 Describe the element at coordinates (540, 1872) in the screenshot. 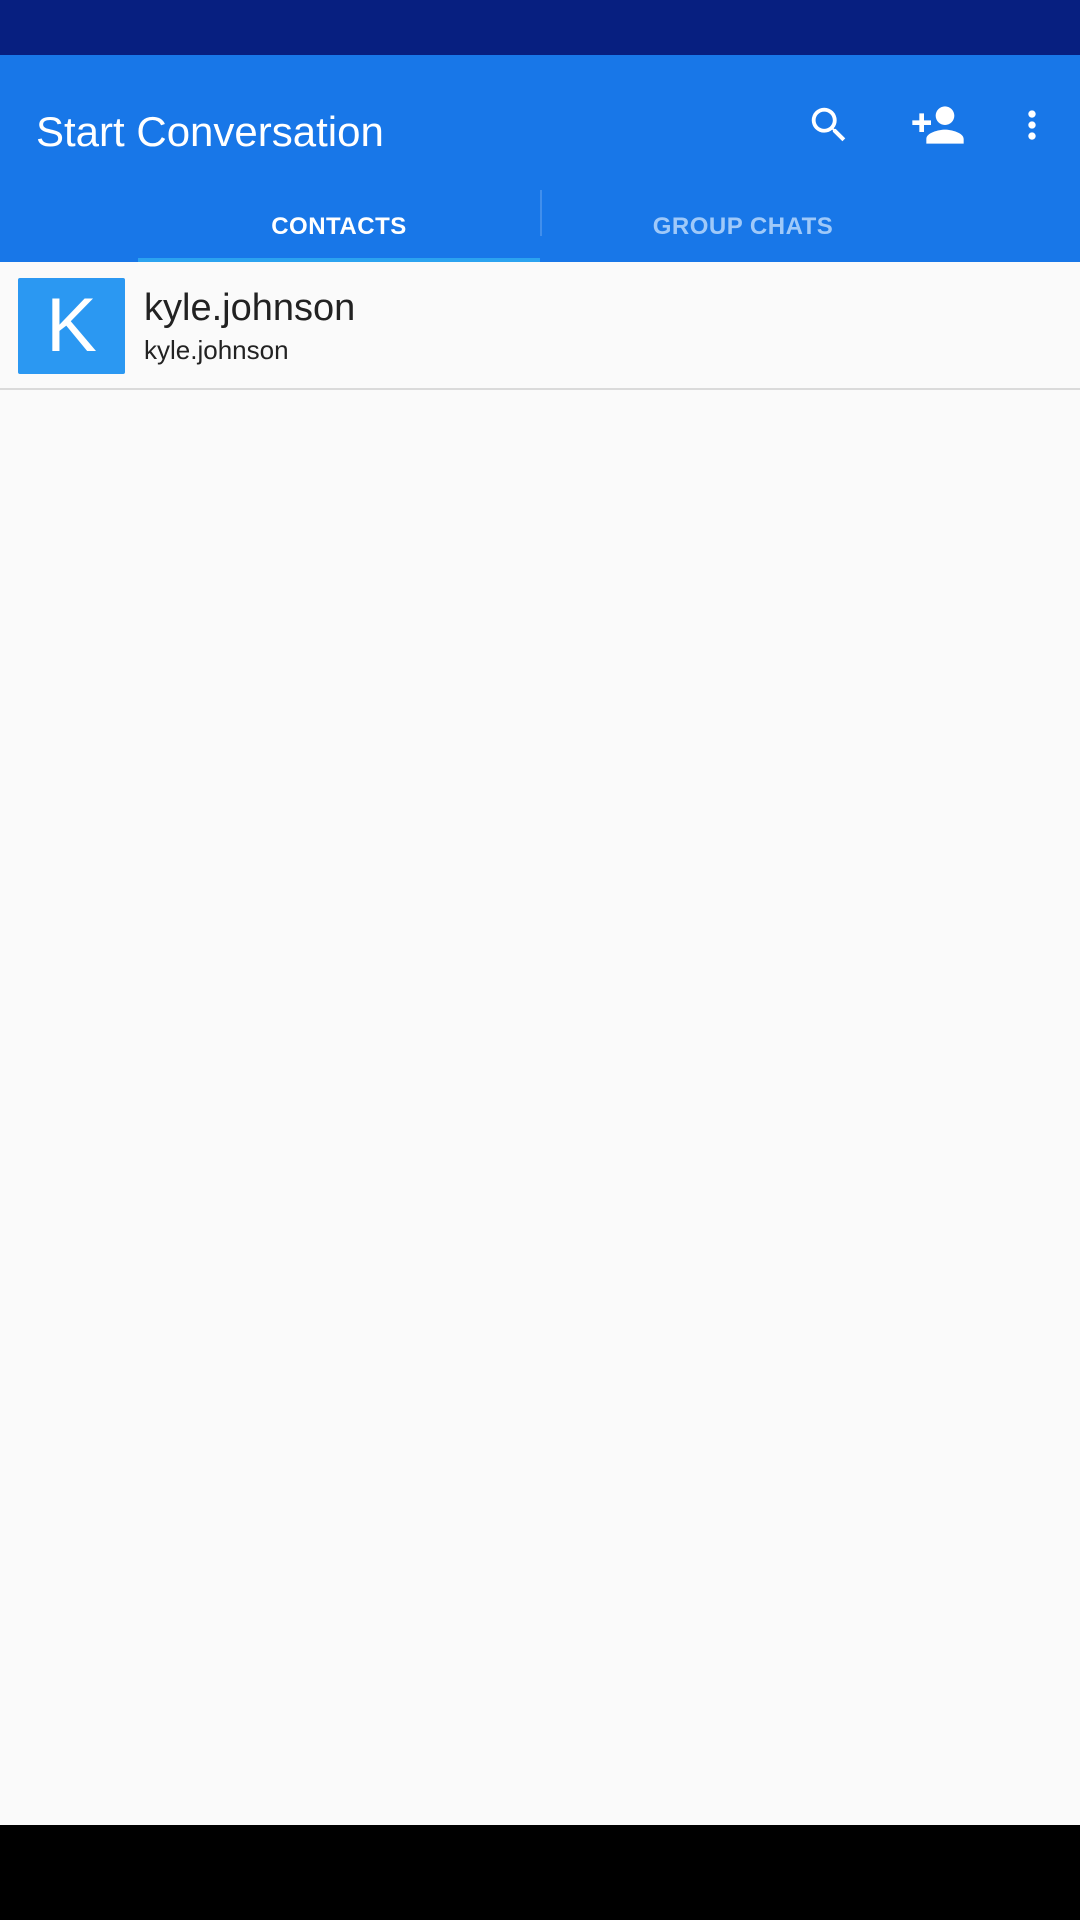

I see `navigation-bar` at that location.